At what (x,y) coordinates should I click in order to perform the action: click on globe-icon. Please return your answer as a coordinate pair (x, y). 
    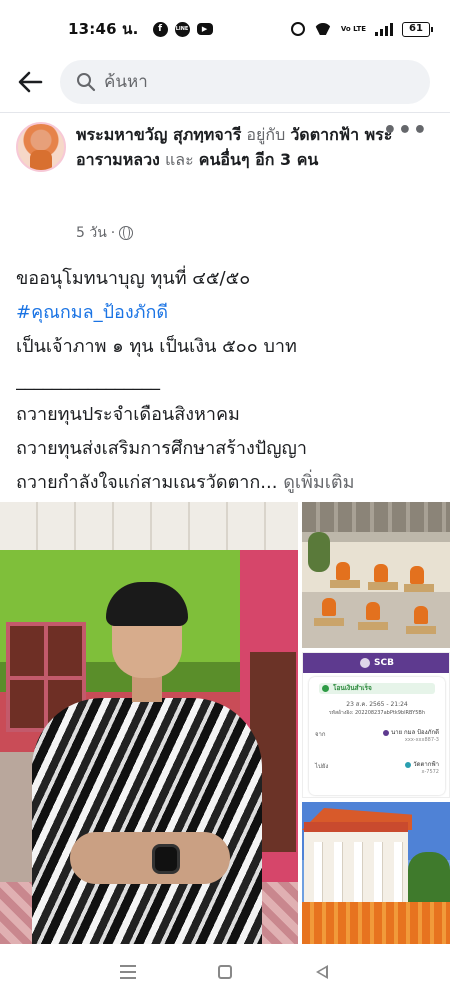
    Looking at the image, I should click on (126, 233).